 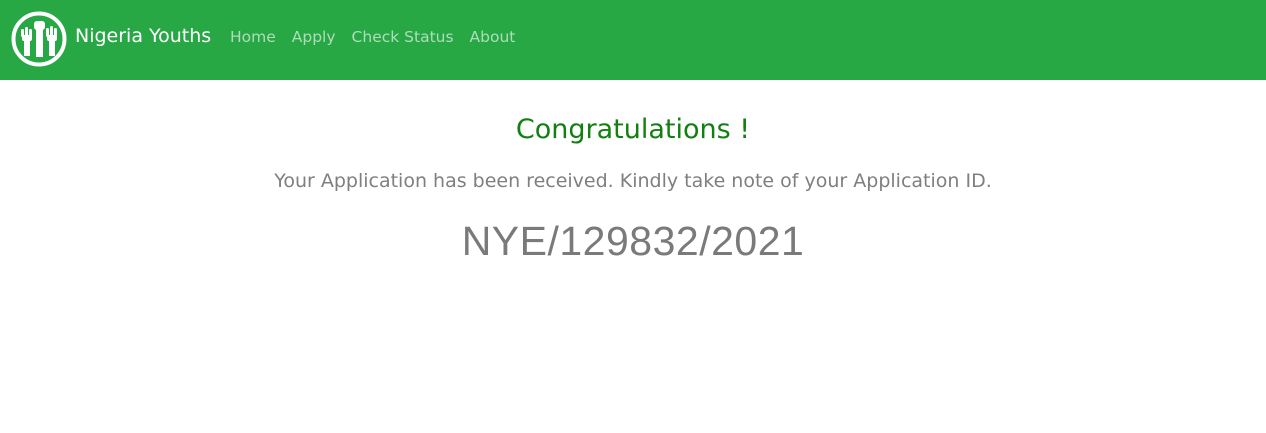 I want to click on nav-link-about: About, so click(x=493, y=37).